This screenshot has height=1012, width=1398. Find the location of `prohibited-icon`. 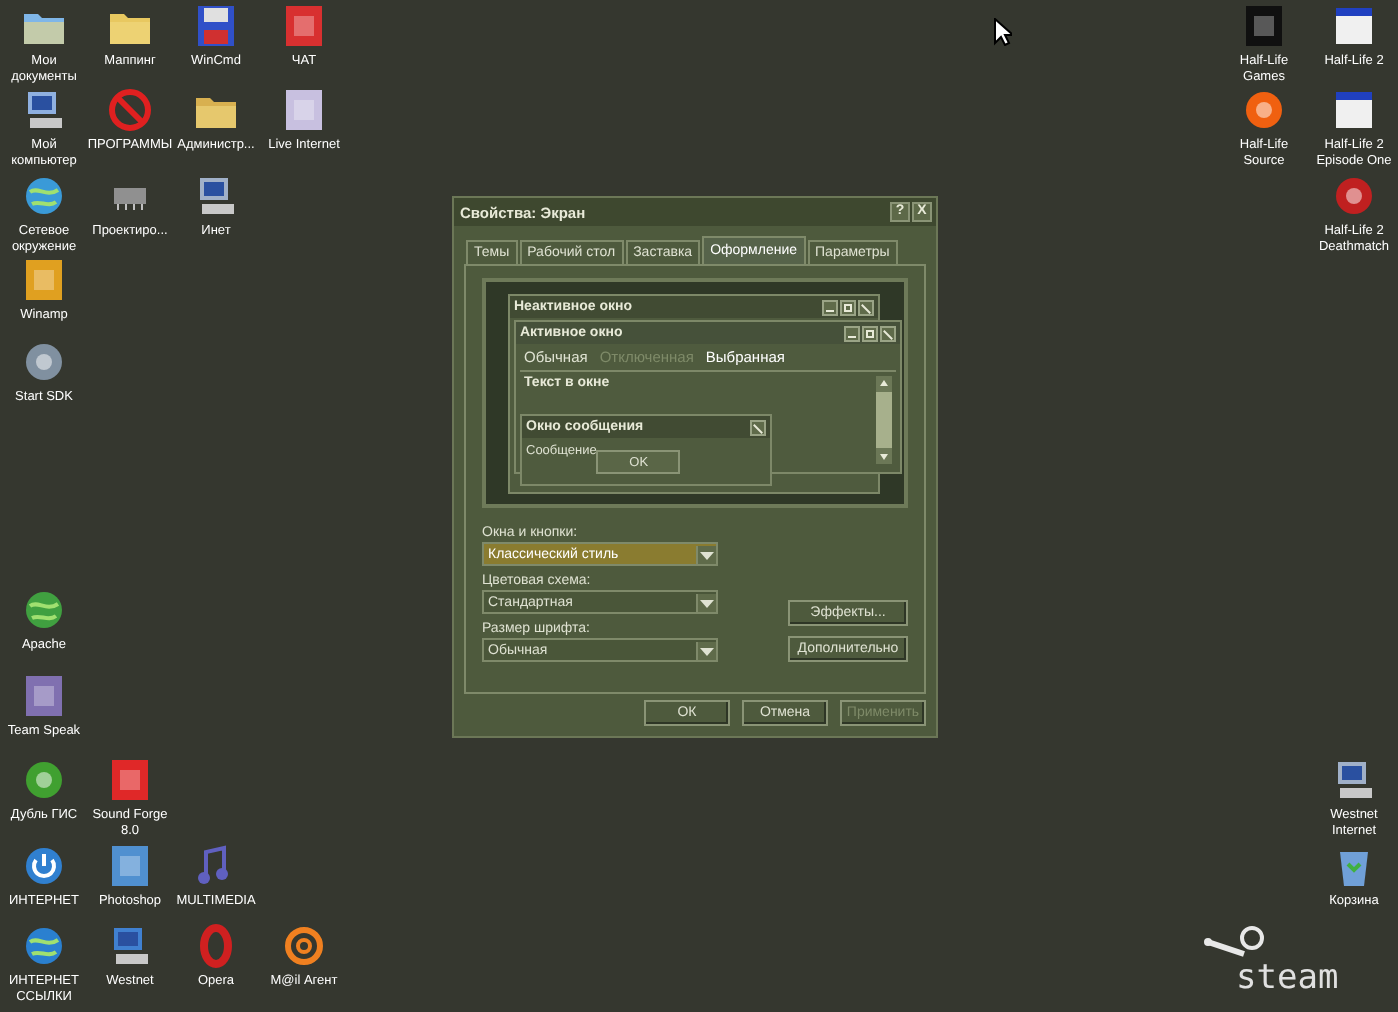

prohibited-icon is located at coordinates (130, 110).